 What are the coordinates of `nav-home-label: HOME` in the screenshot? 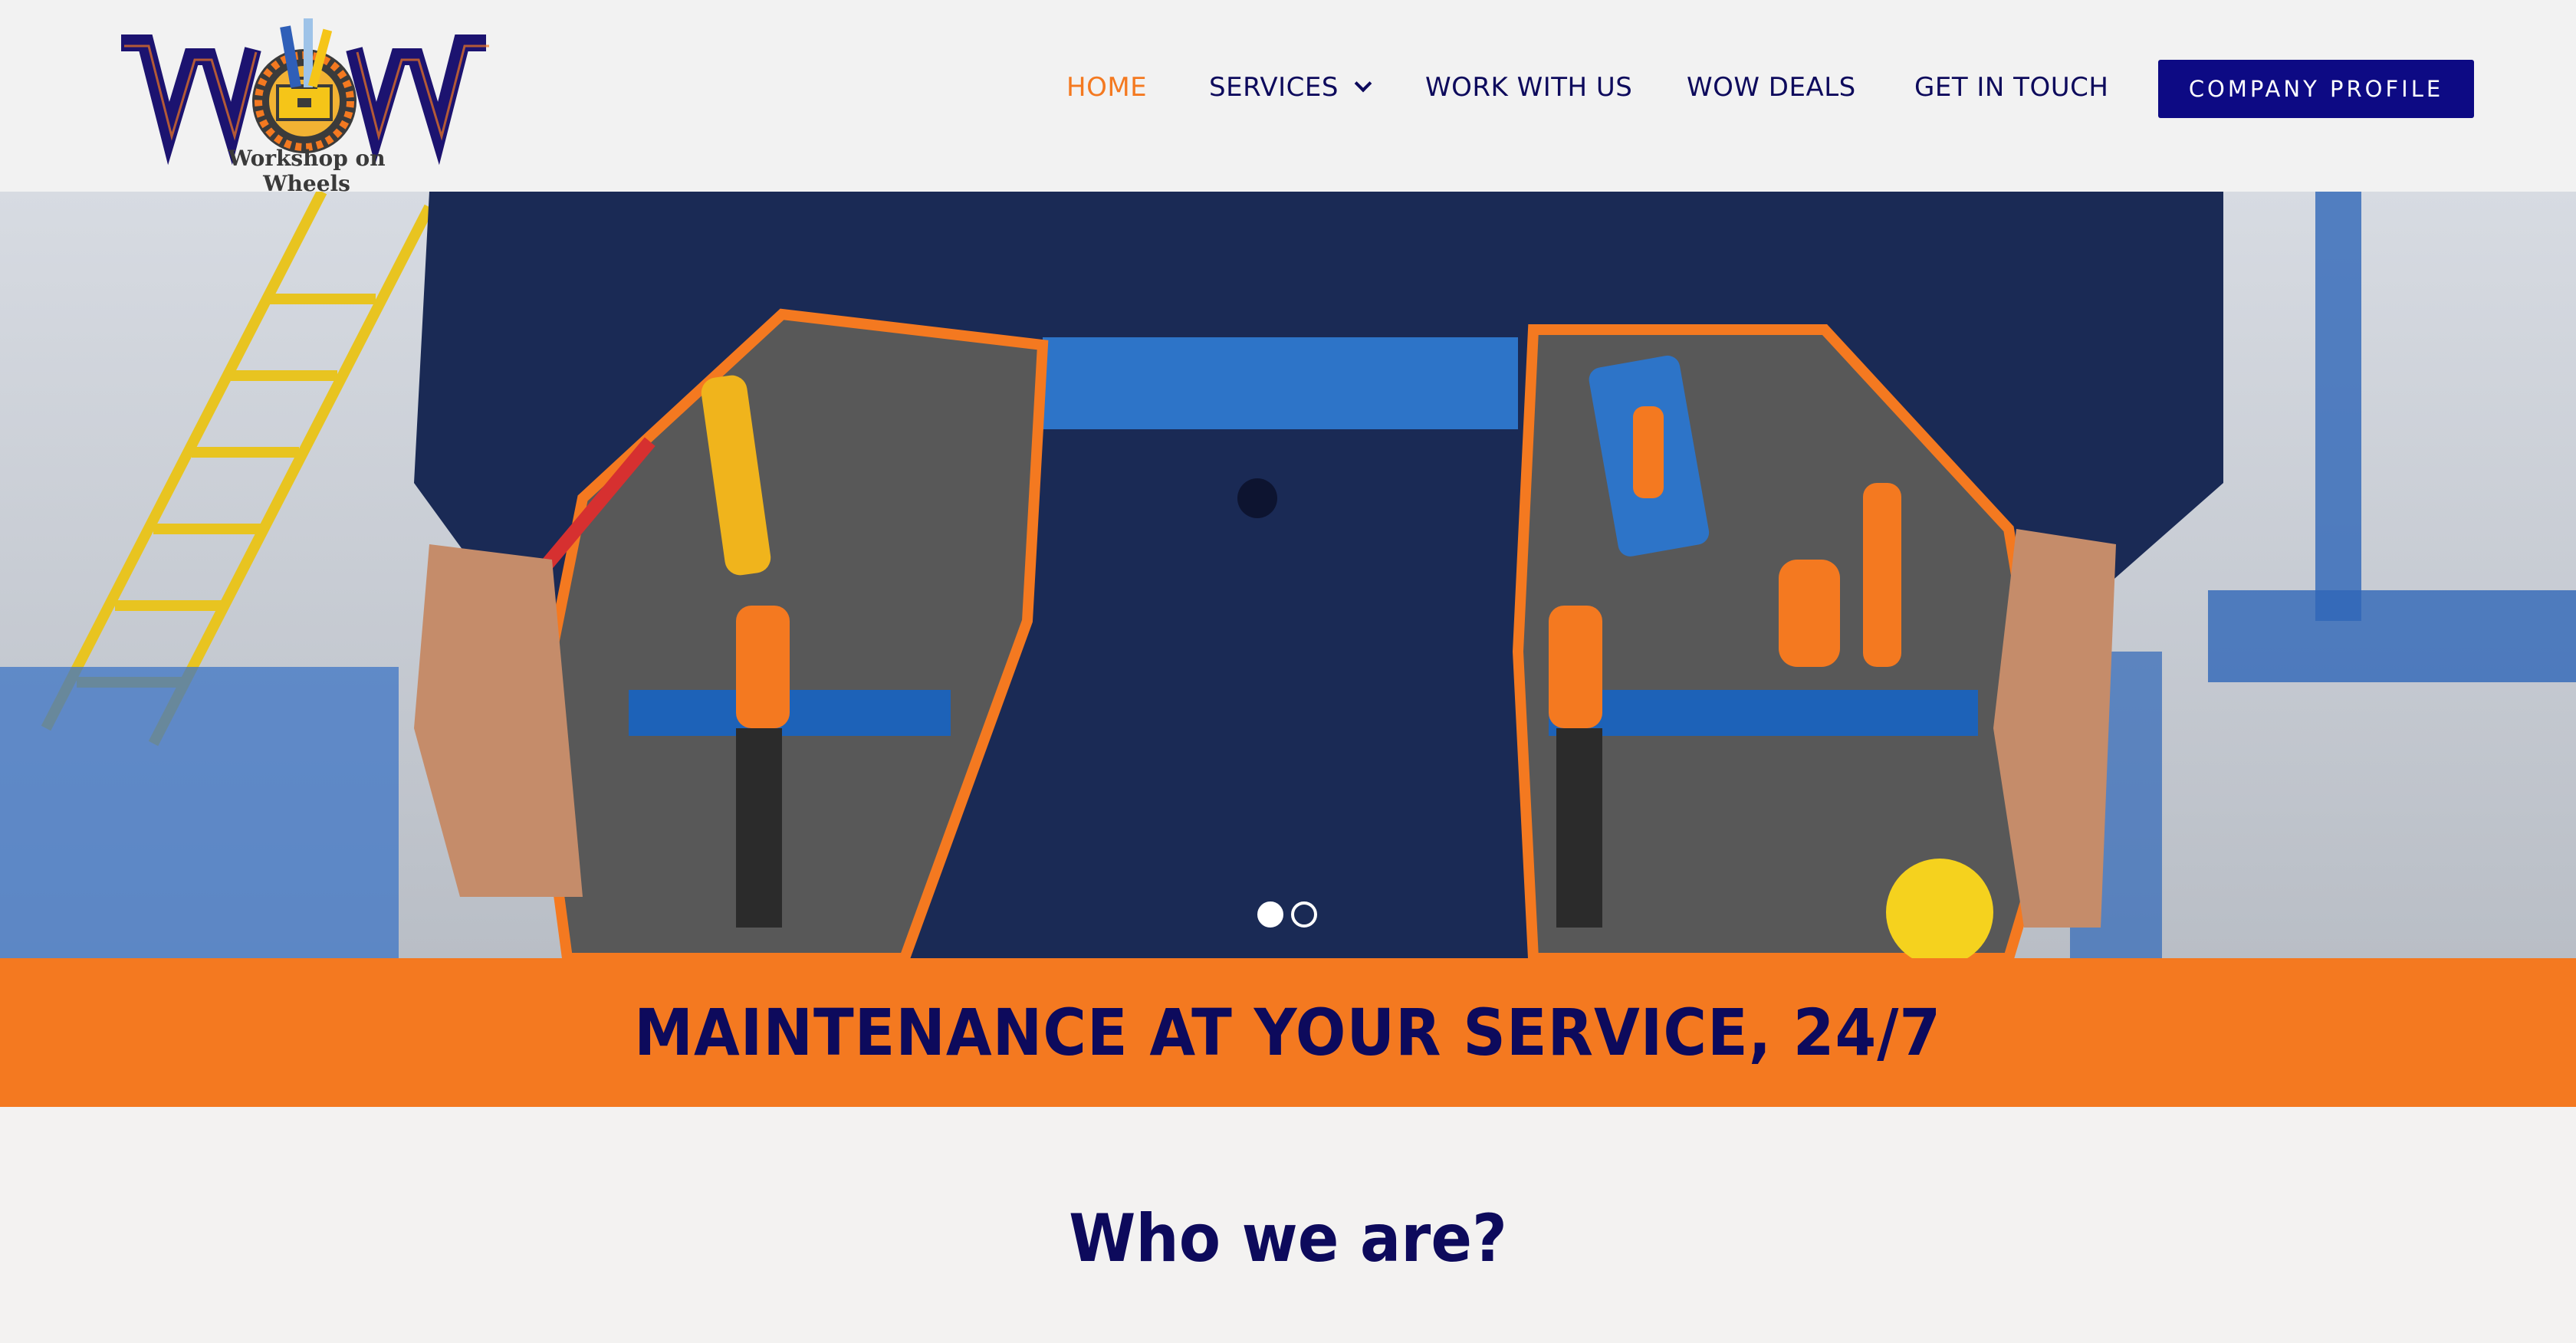 It's located at (1107, 88).